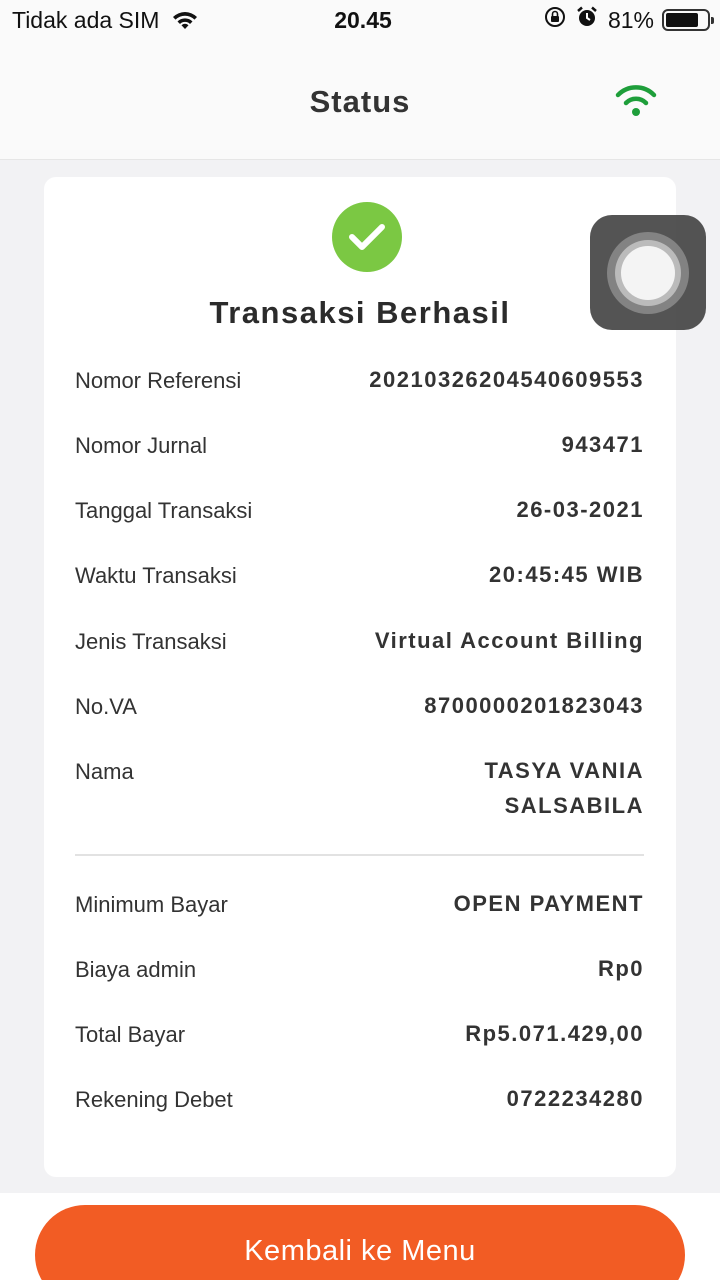  What do you see at coordinates (136, 969) in the screenshot?
I see `payment-label: Biaya admin` at bounding box center [136, 969].